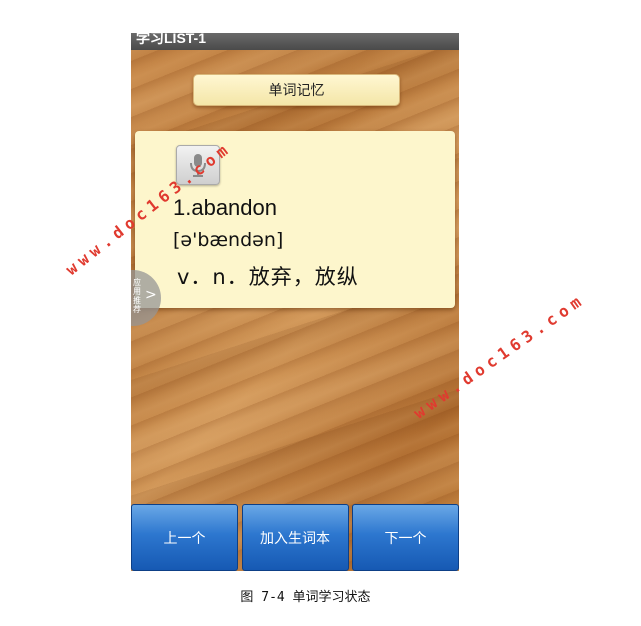 The width and height of the screenshot is (641, 626). What do you see at coordinates (151, 295) in the screenshot?
I see `chevron-right-icon: >` at bounding box center [151, 295].